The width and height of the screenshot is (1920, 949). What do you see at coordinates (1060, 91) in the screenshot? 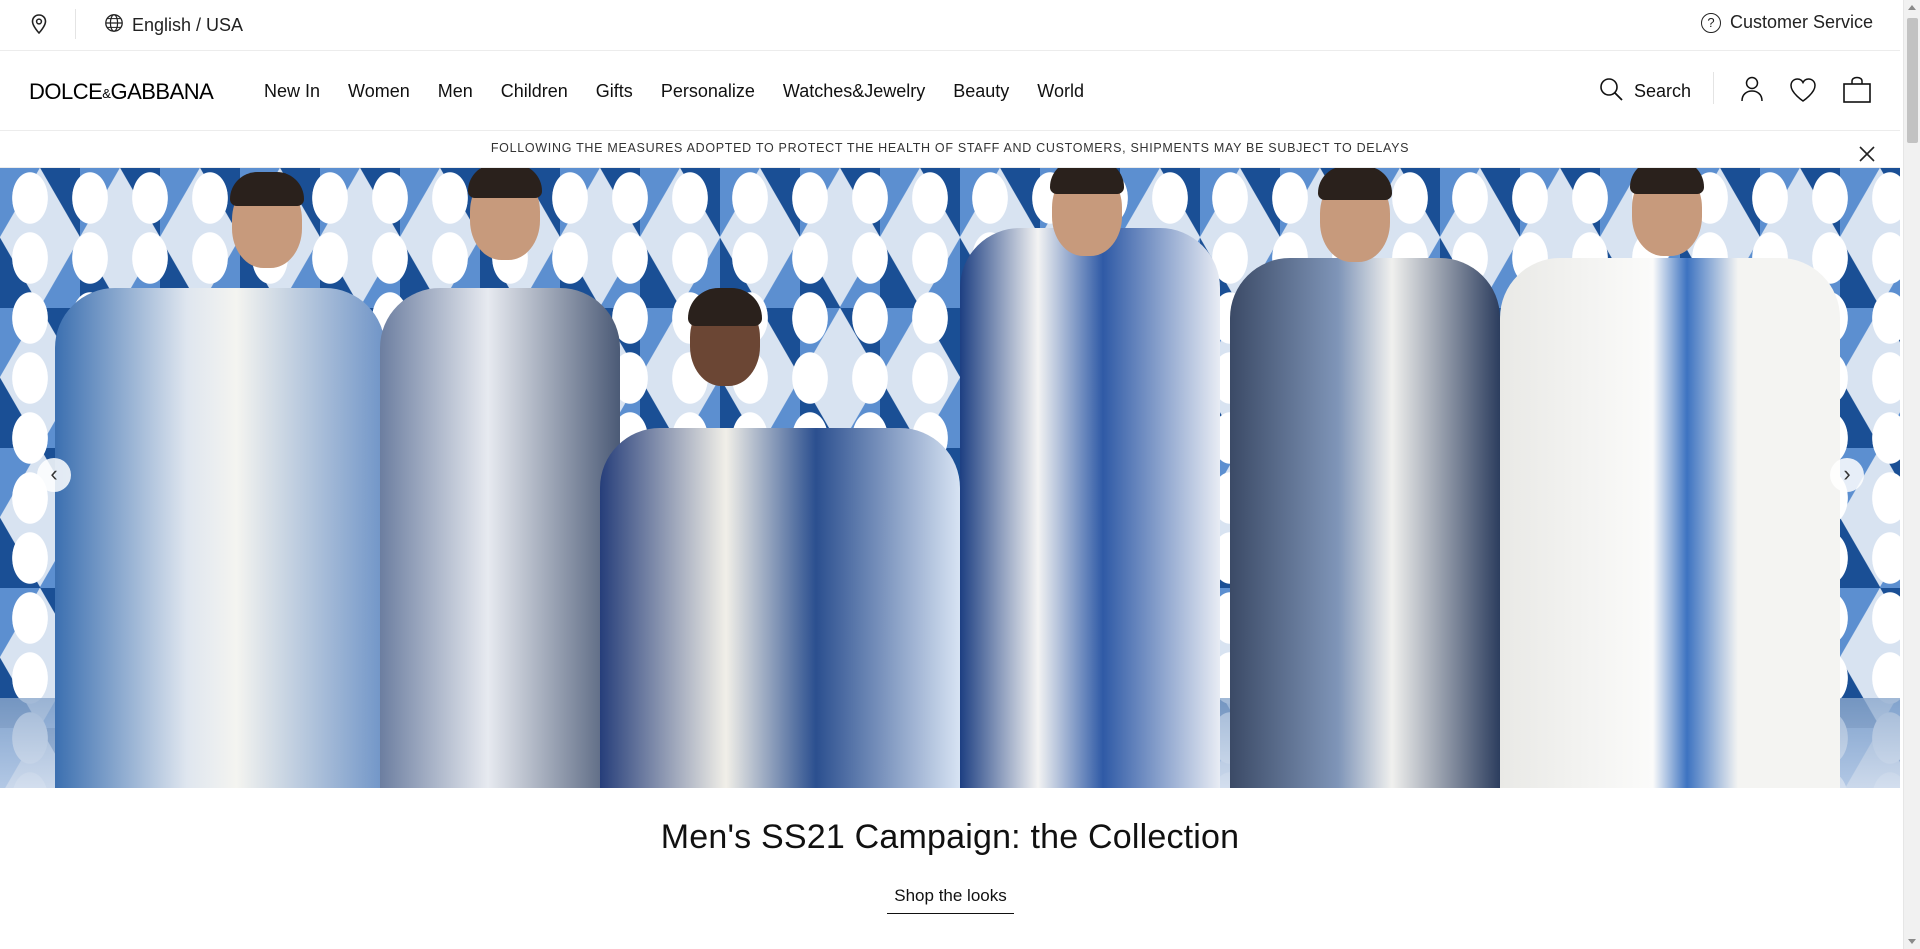
I see `nav-item-world: World` at bounding box center [1060, 91].